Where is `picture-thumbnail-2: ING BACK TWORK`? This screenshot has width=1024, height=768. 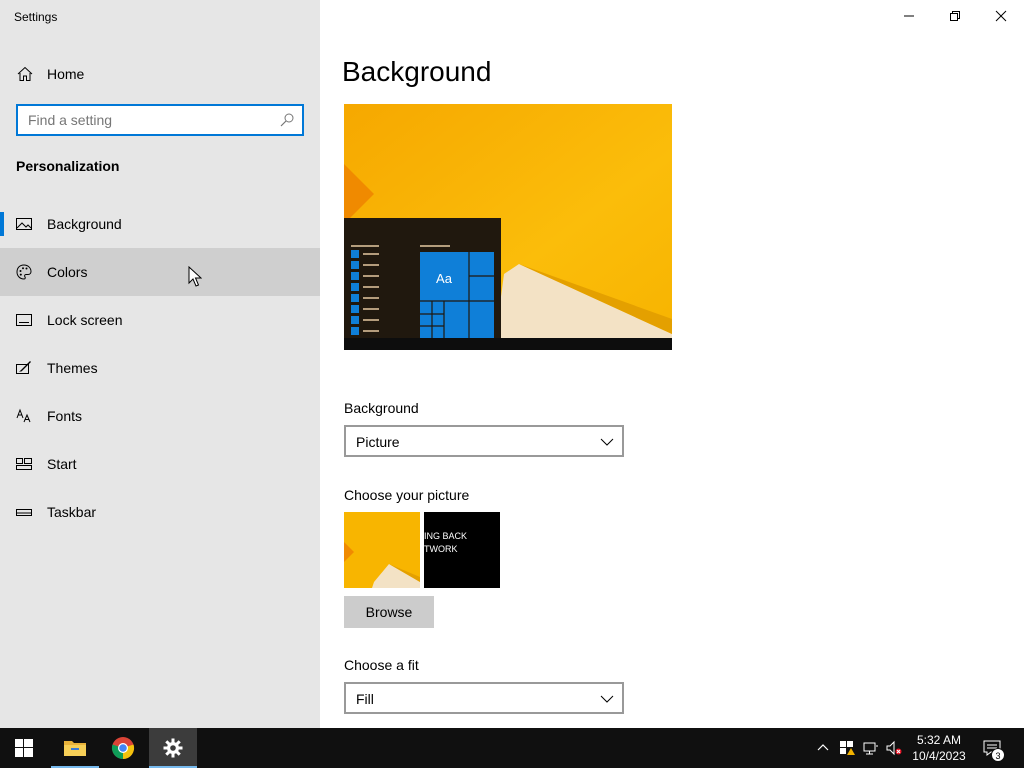 picture-thumbnail-2: ING BACK TWORK is located at coordinates (462, 550).